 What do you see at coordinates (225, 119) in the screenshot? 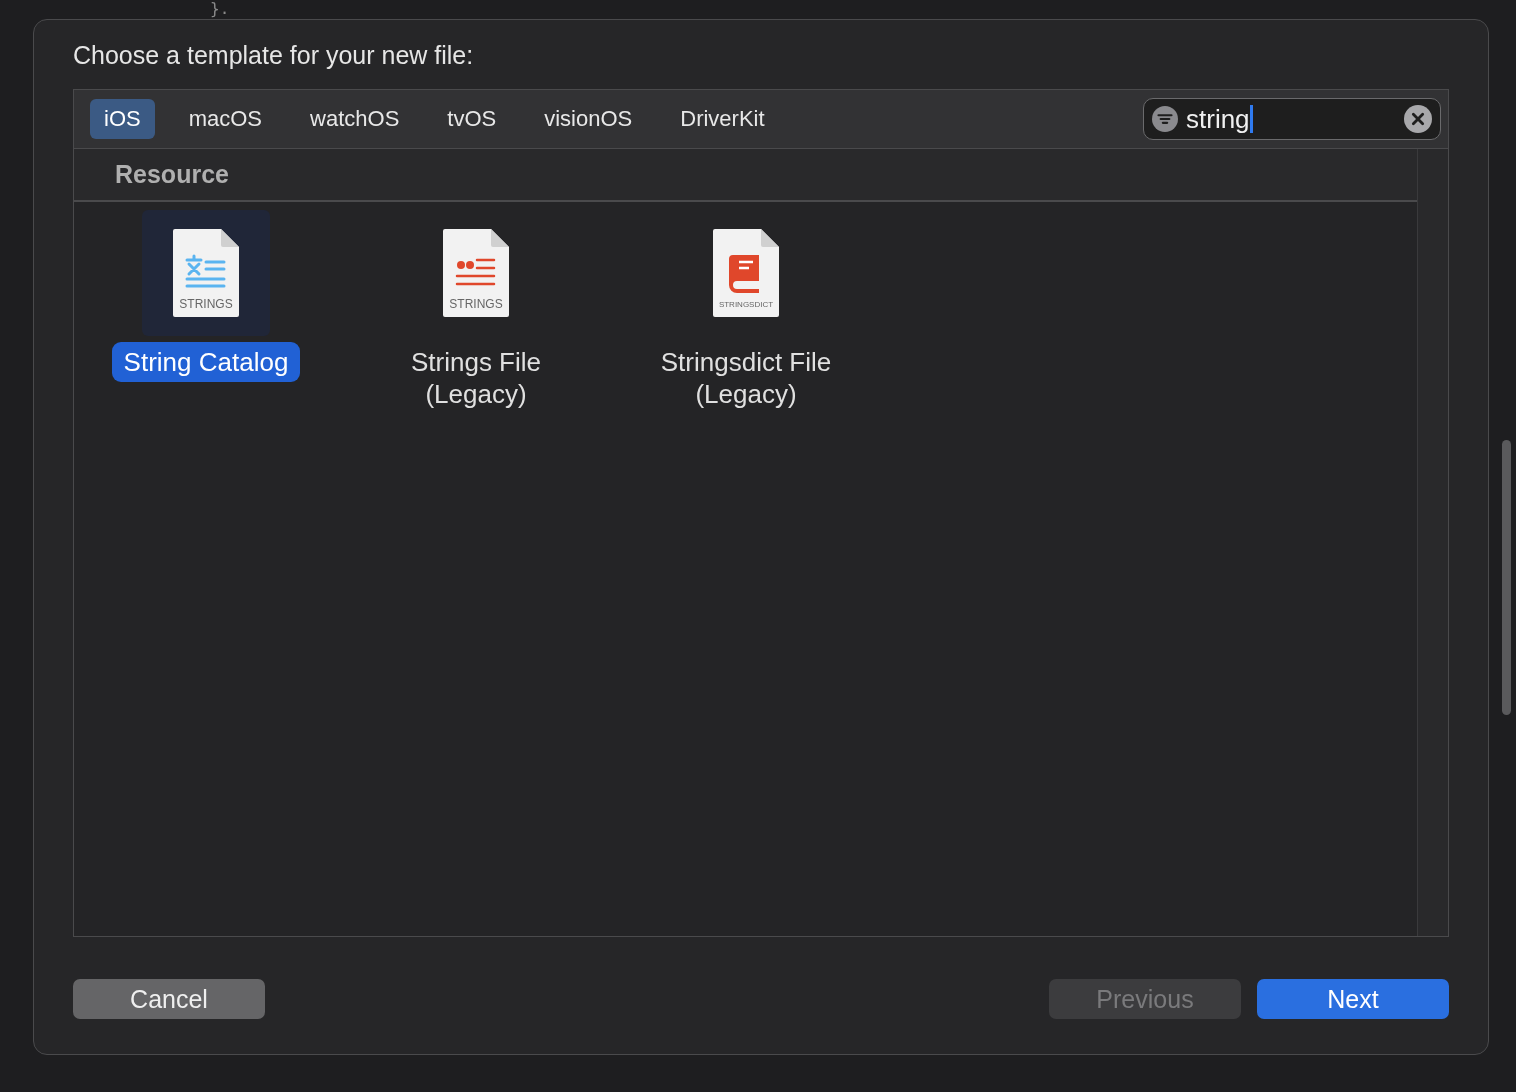
I see `platform-tab: macOS` at bounding box center [225, 119].